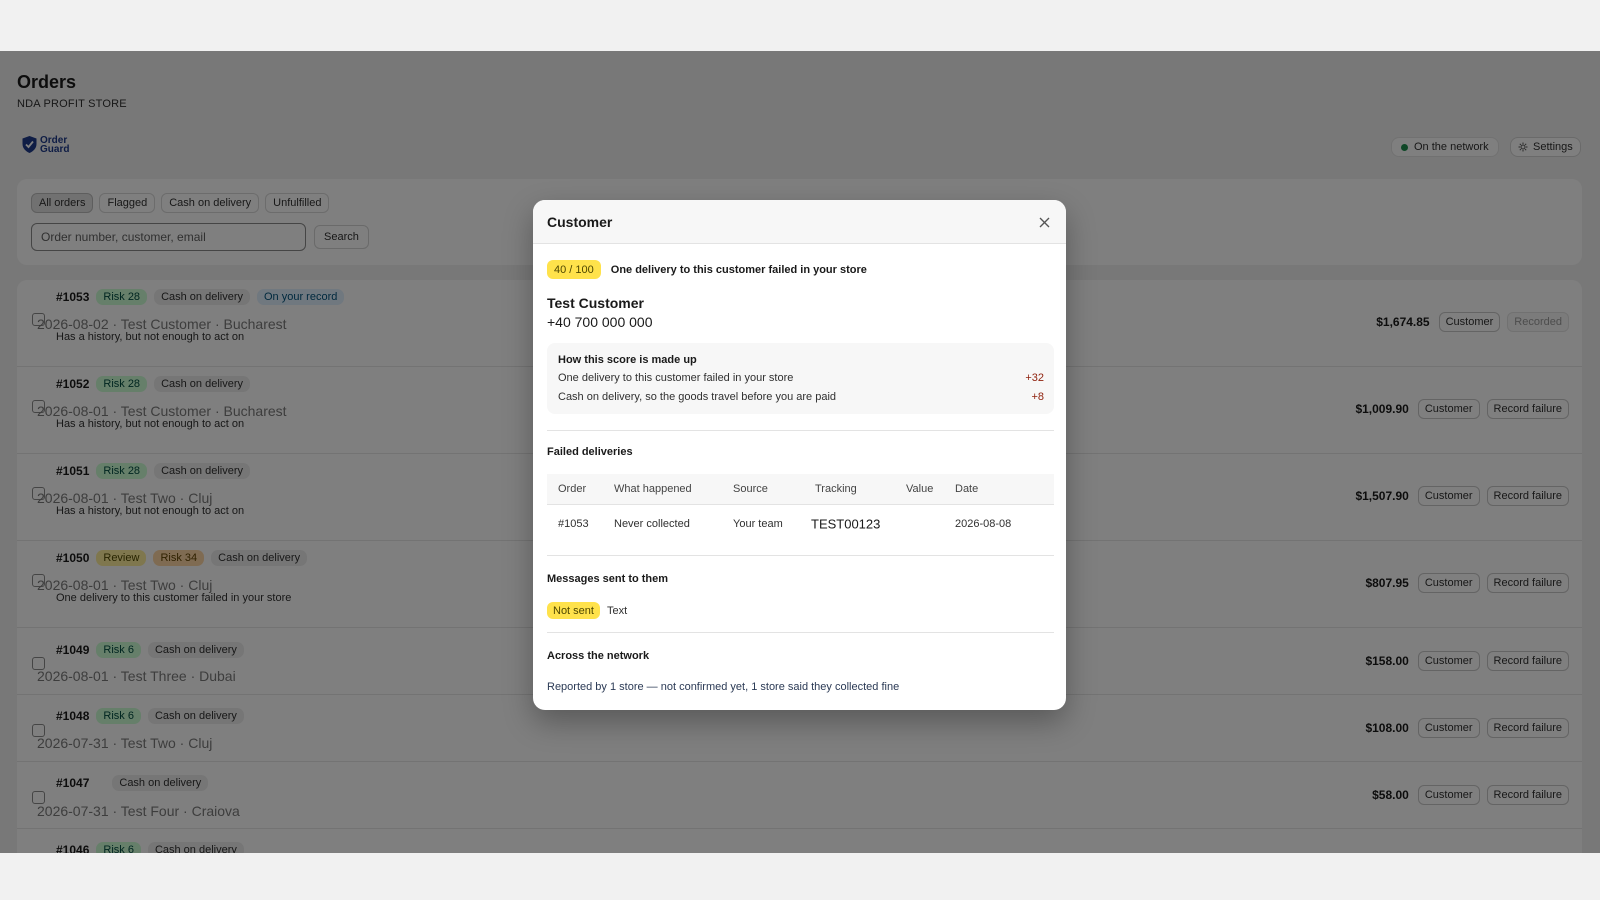 The image size is (1600, 900). What do you see at coordinates (652, 524) in the screenshot?
I see `cell-what-happened: Never collected` at bounding box center [652, 524].